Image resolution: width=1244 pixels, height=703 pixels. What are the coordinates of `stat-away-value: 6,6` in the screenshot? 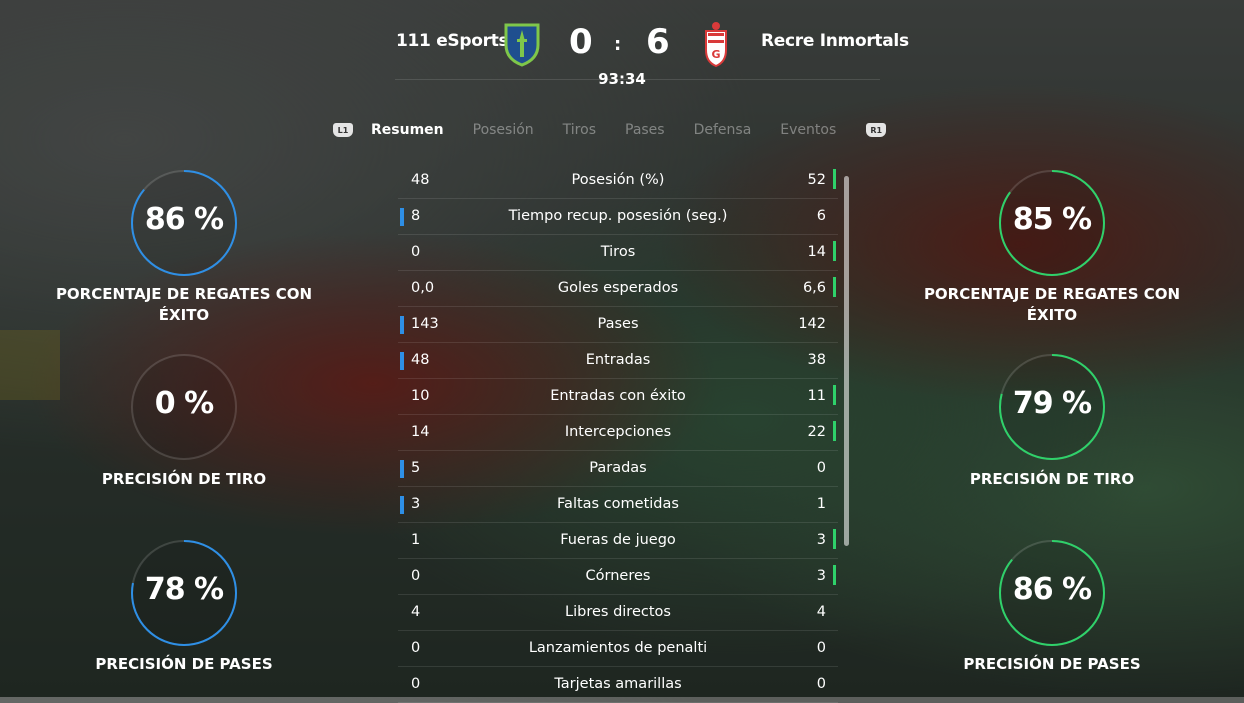 It's located at (814, 288).